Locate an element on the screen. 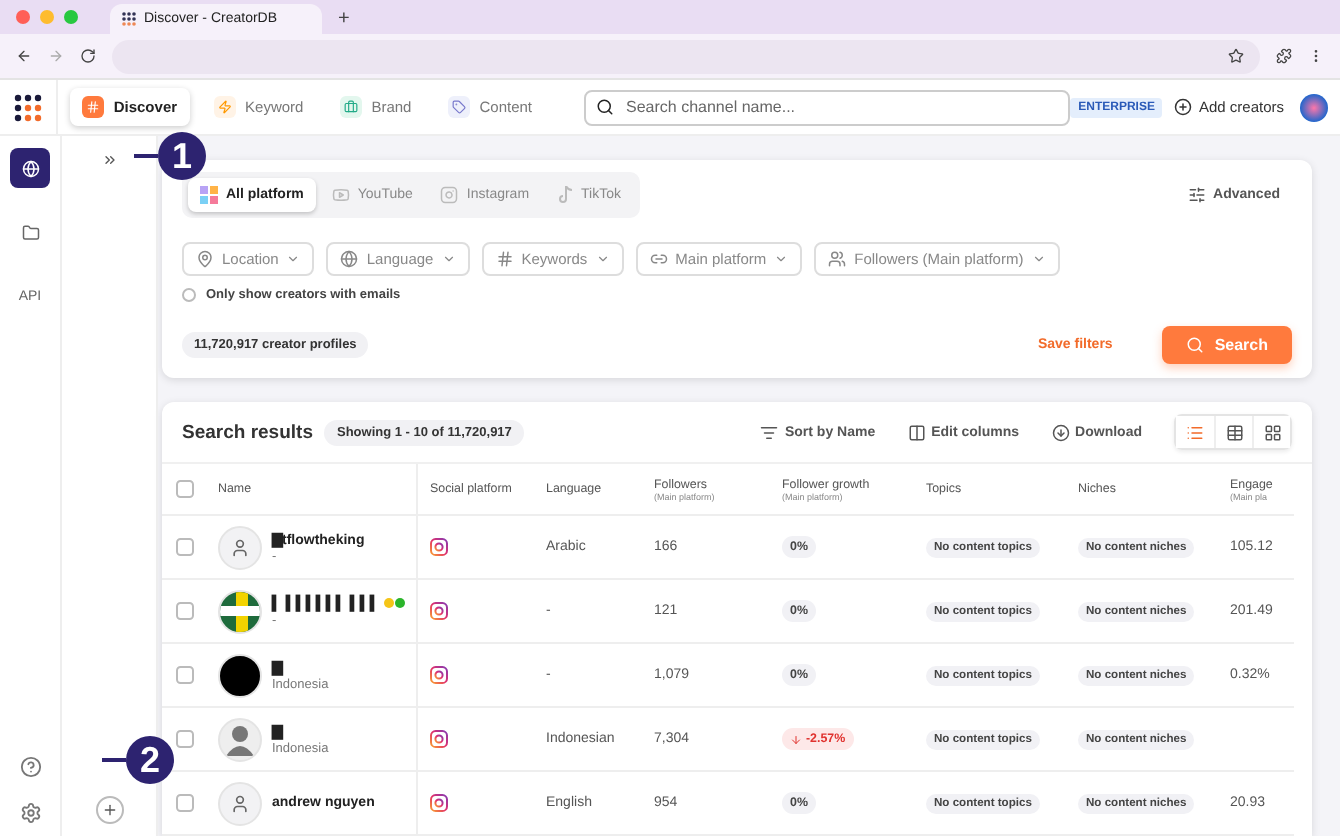 Image resolution: width=1340 pixels, height=836 pixels. folder-icon is located at coordinates (30, 232).